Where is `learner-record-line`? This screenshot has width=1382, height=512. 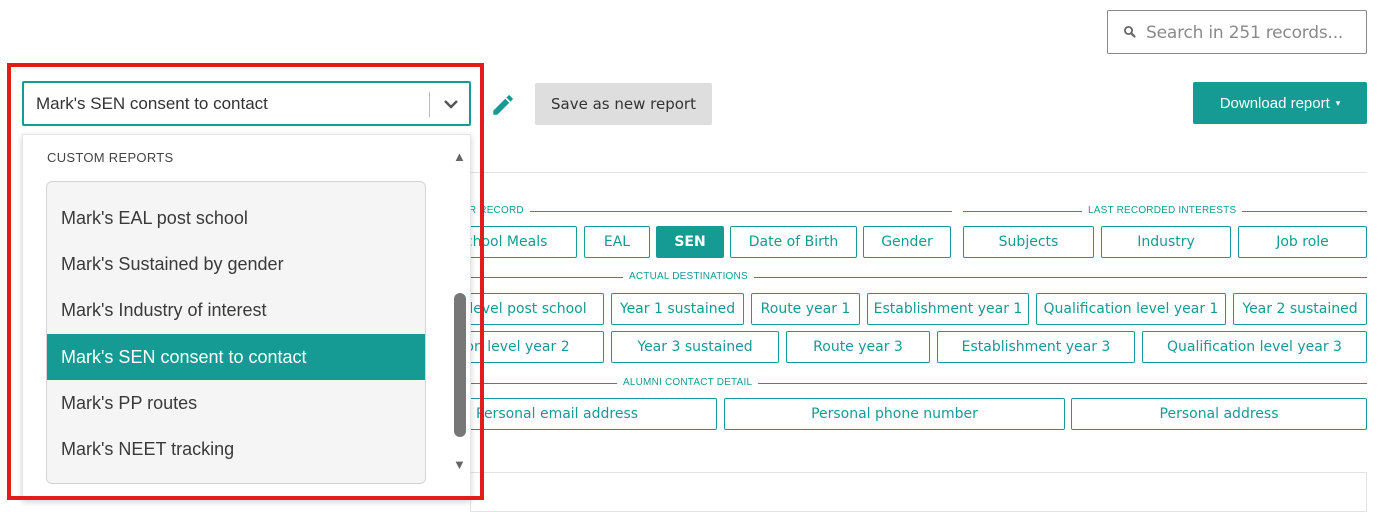 learner-record-line is located at coordinates (711, 211).